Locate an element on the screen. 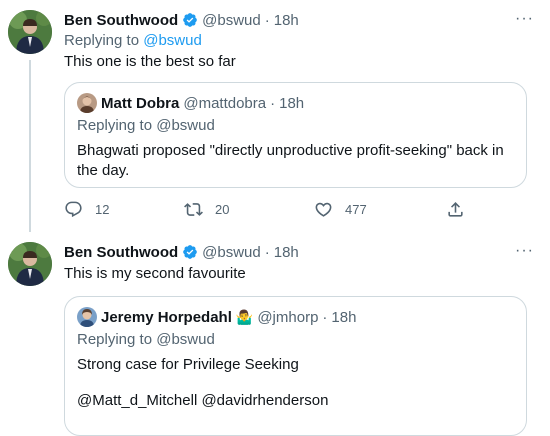 Image resolution: width=550 pixels, height=436 pixels. quoted-text: Strong case for Privilege Seeking is located at coordinates (188, 364).